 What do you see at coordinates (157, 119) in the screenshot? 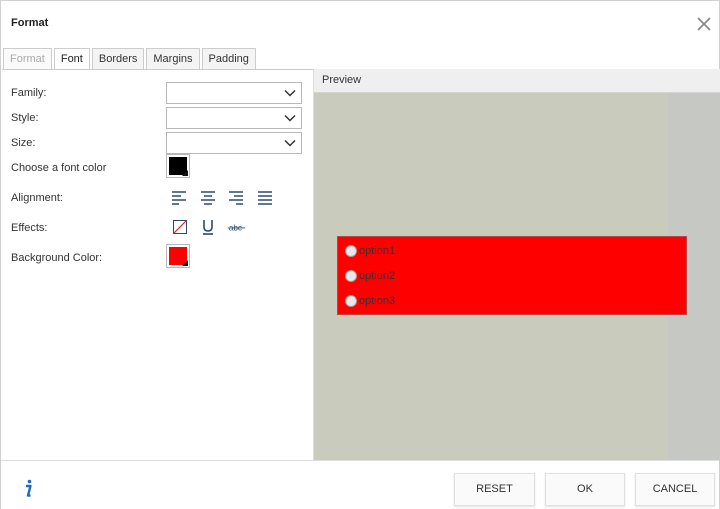
I see `style-row: Style:` at bounding box center [157, 119].